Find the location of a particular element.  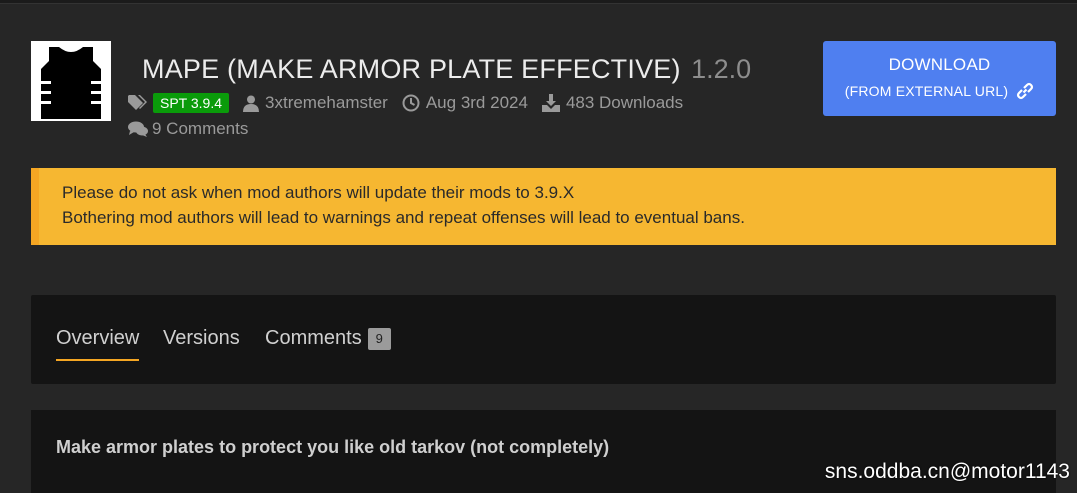

tab-comments: Comments 9 is located at coordinates (328, 338).